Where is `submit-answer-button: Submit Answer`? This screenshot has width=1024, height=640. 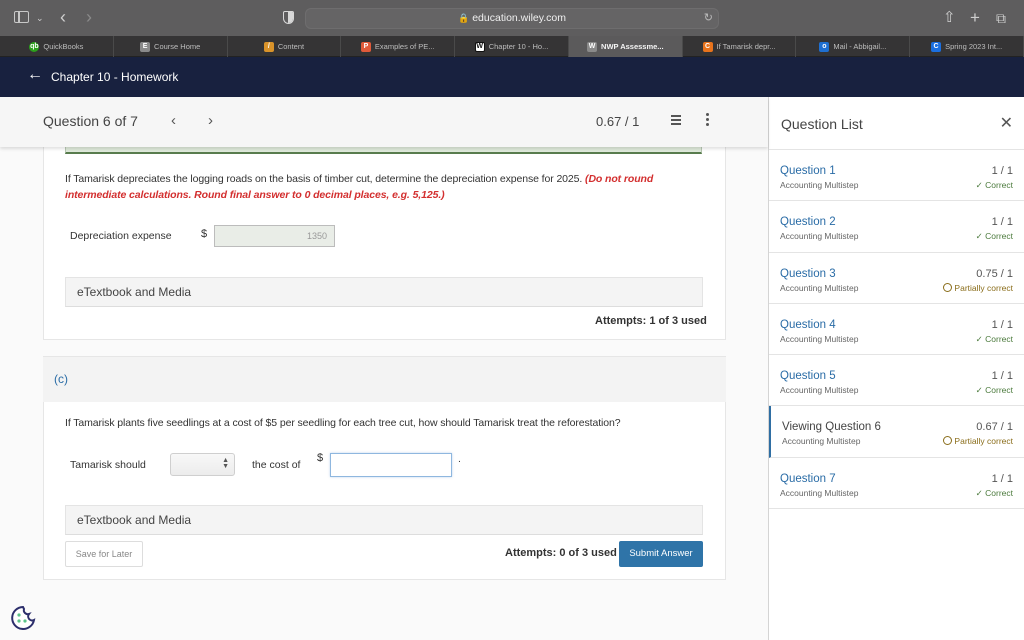
submit-answer-button: Submit Answer is located at coordinates (661, 554).